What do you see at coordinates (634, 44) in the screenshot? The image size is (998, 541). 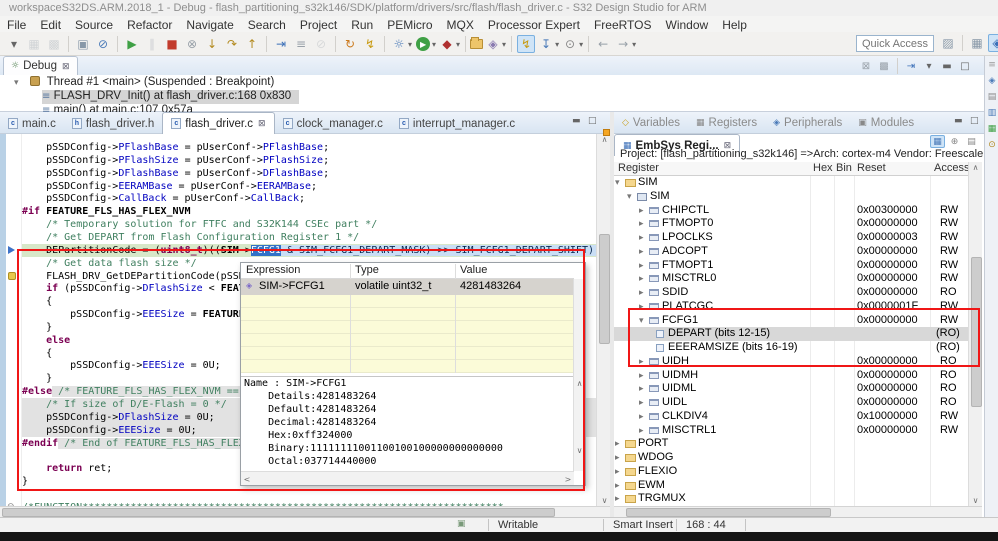 I see `forward-dropdown-icon: ▾` at bounding box center [634, 44].